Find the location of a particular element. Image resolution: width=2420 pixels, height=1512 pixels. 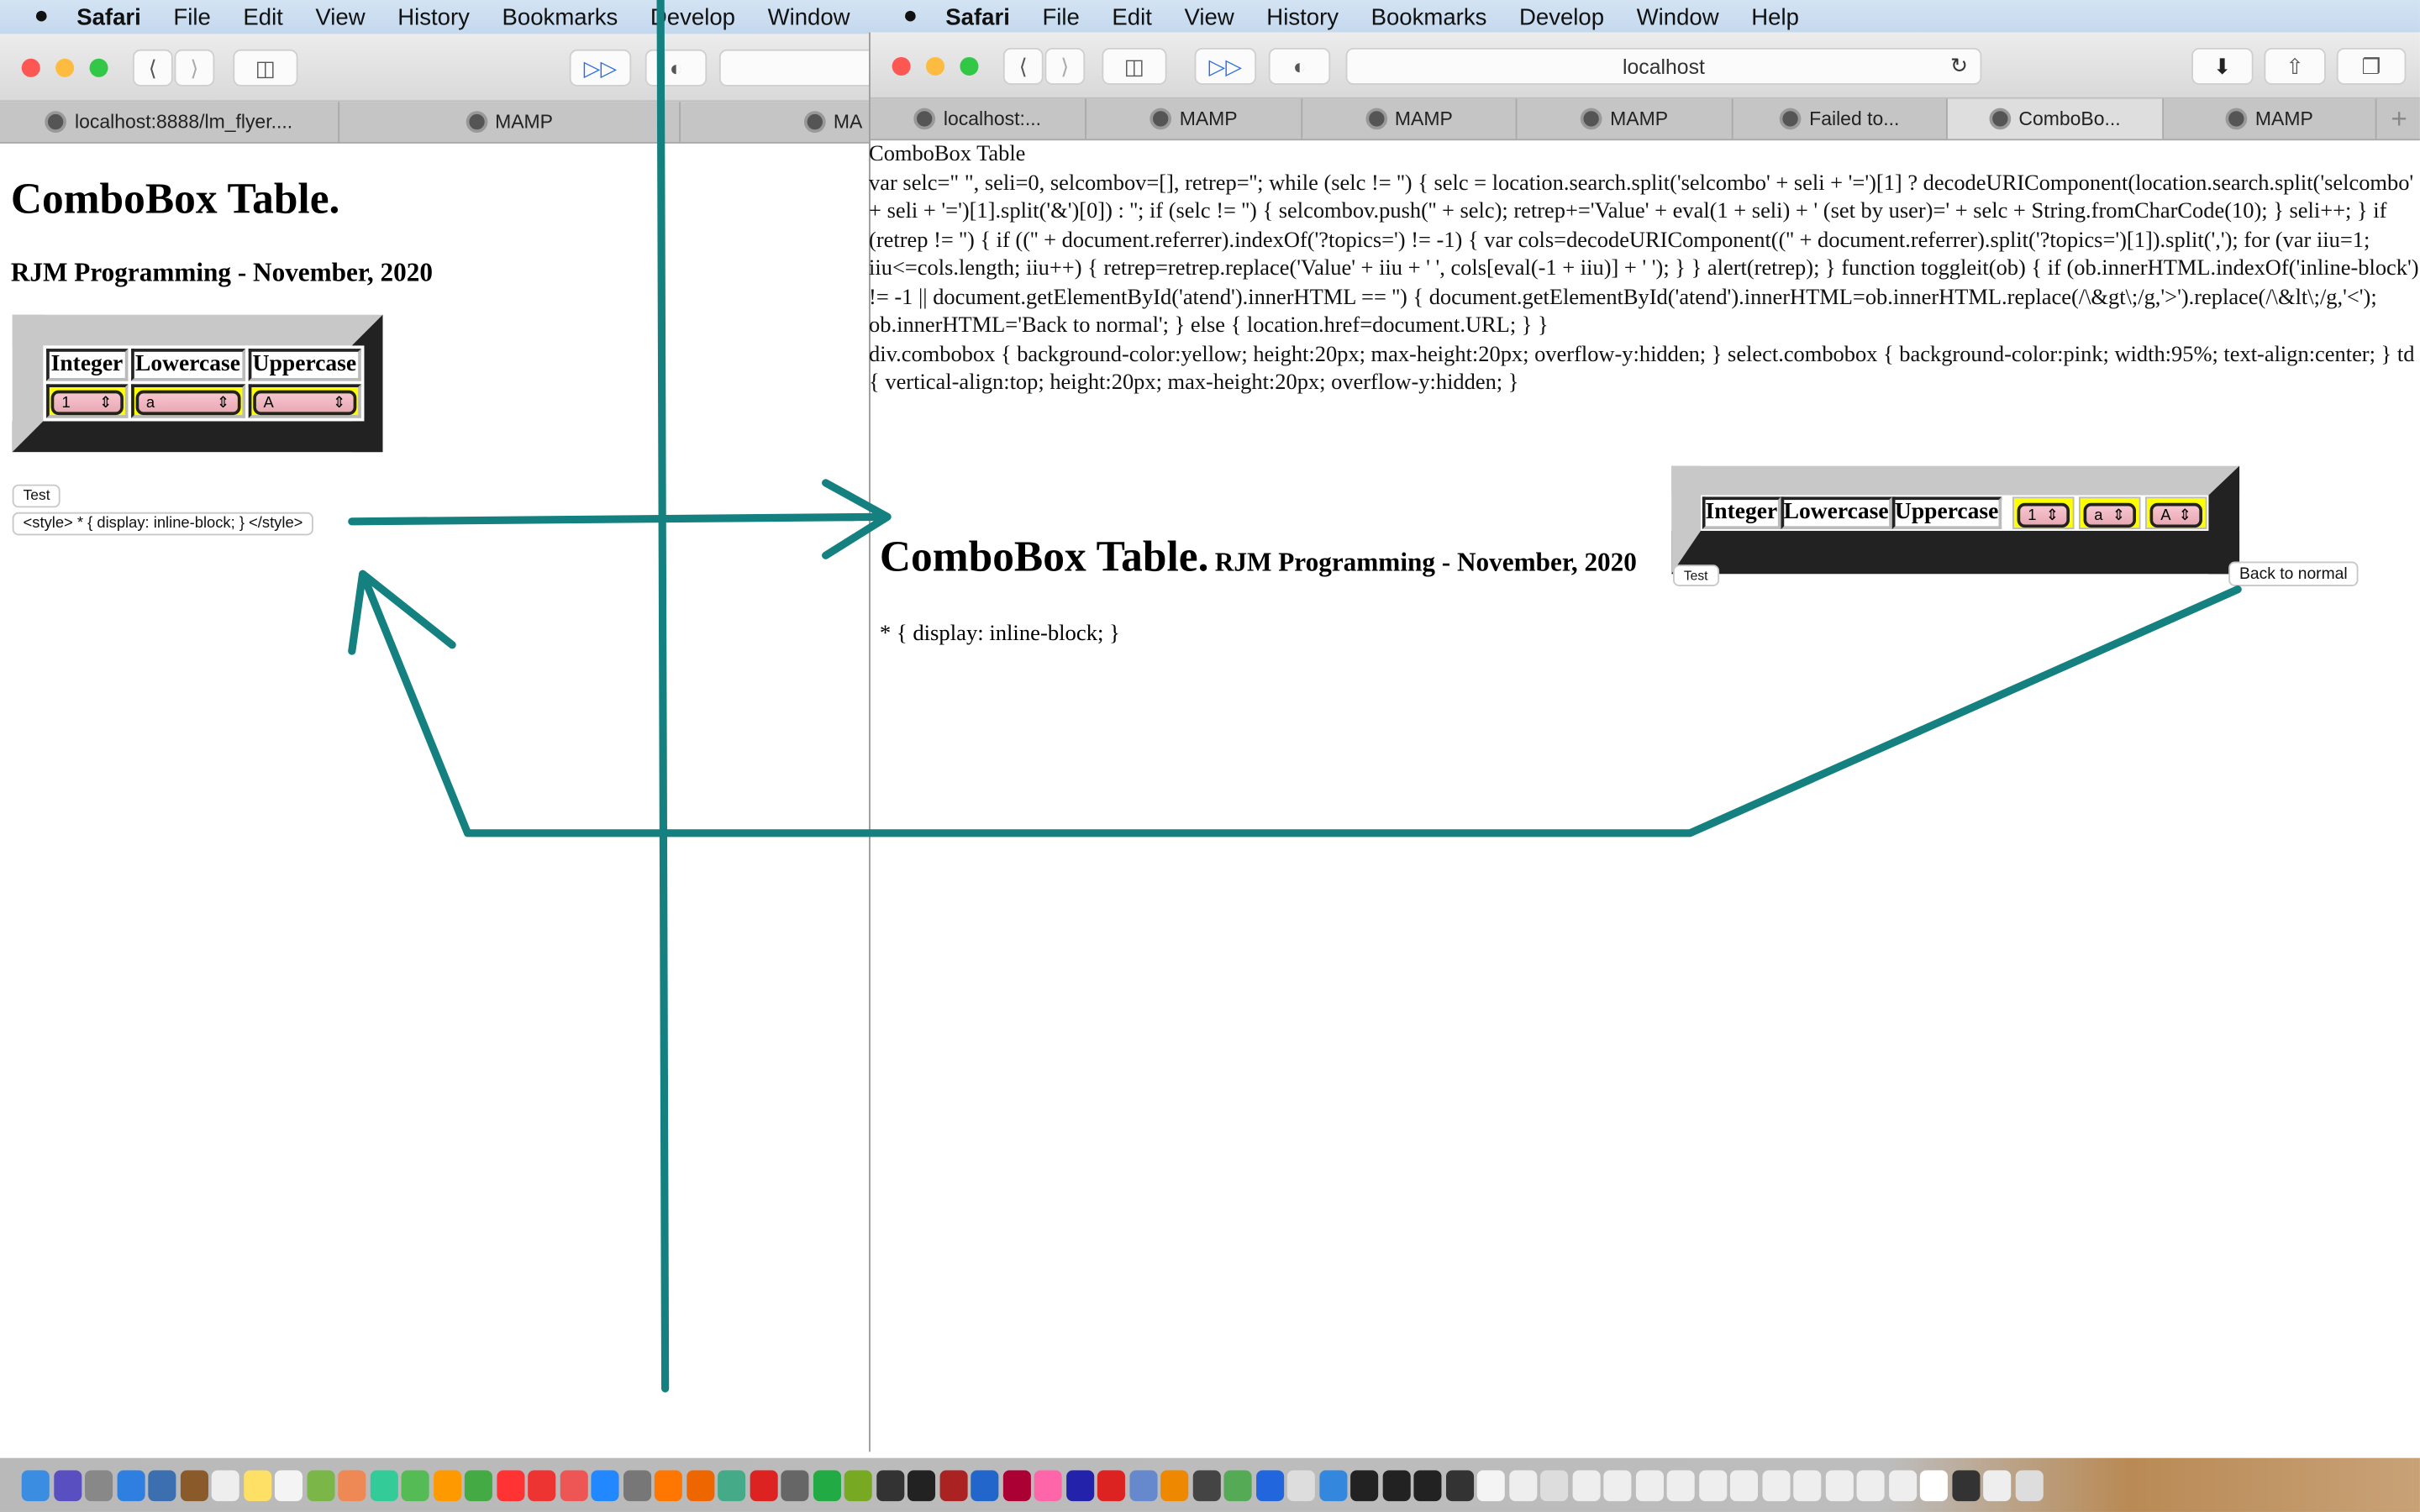

divider-line is located at coordinates (663, 696).